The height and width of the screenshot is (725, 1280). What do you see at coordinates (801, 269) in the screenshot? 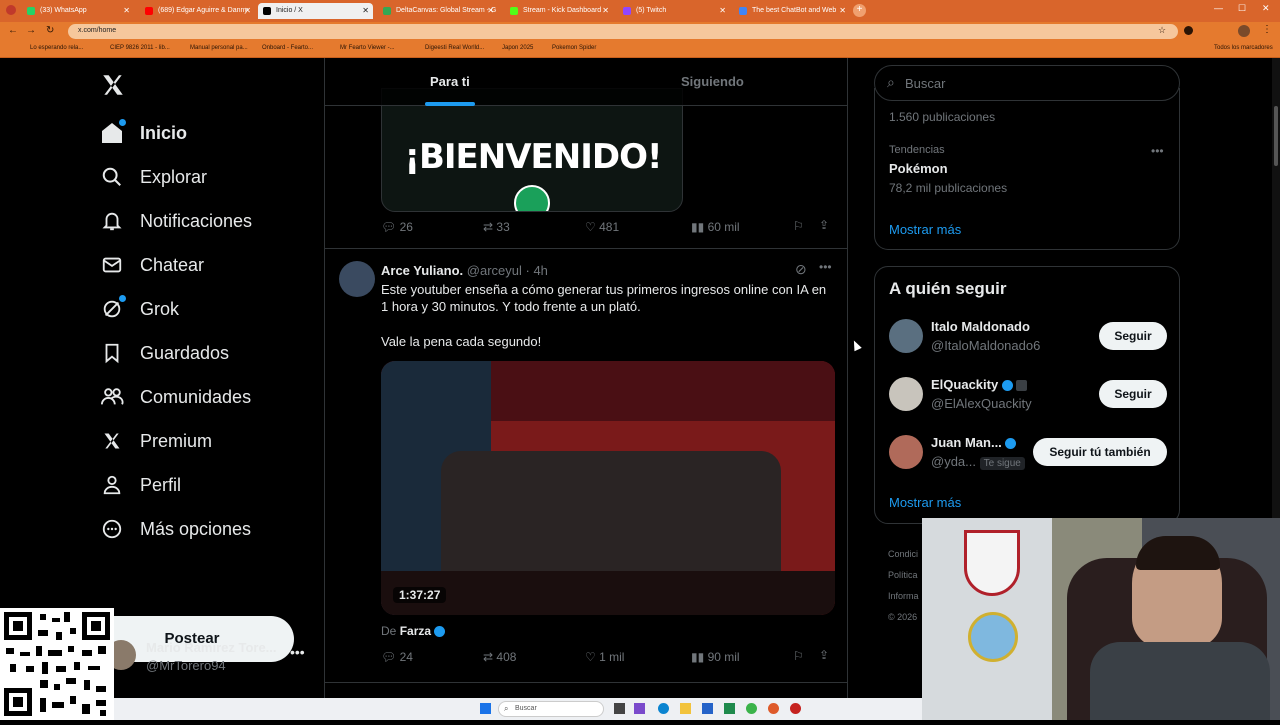
I see `grok-icon: ⊘` at bounding box center [801, 269].